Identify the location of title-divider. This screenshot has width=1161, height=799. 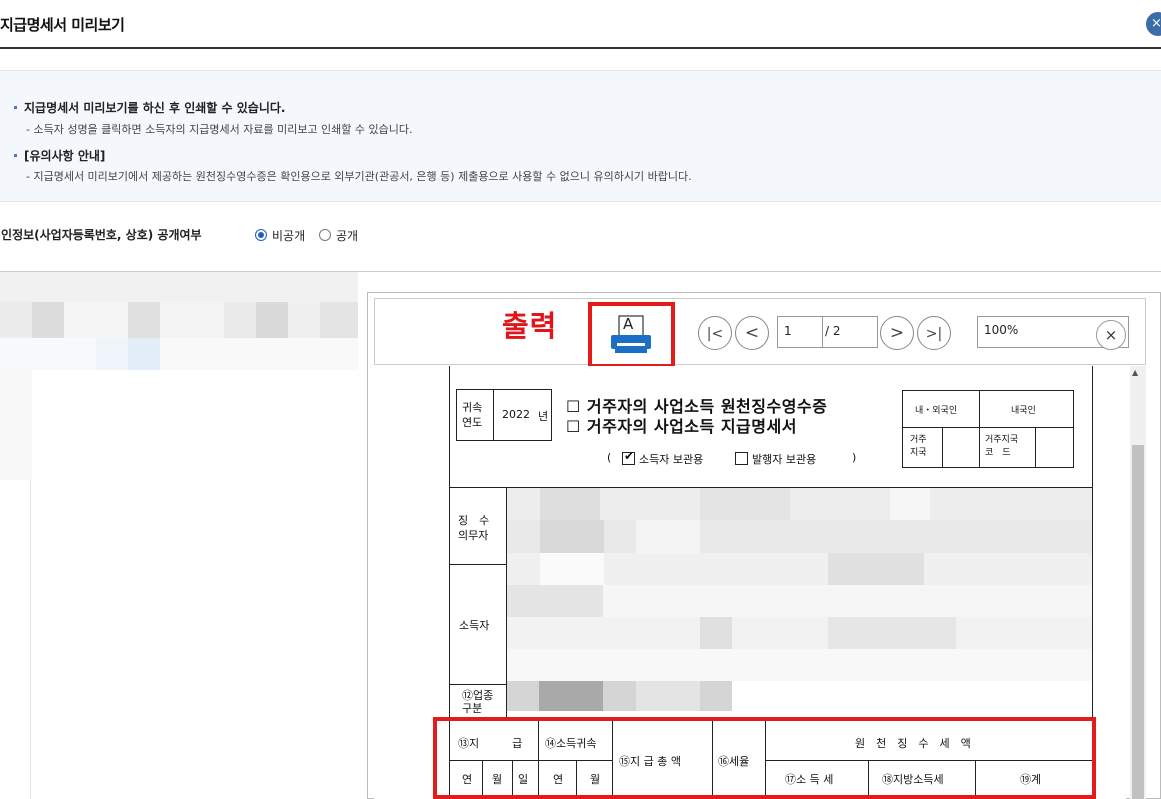
(580, 48).